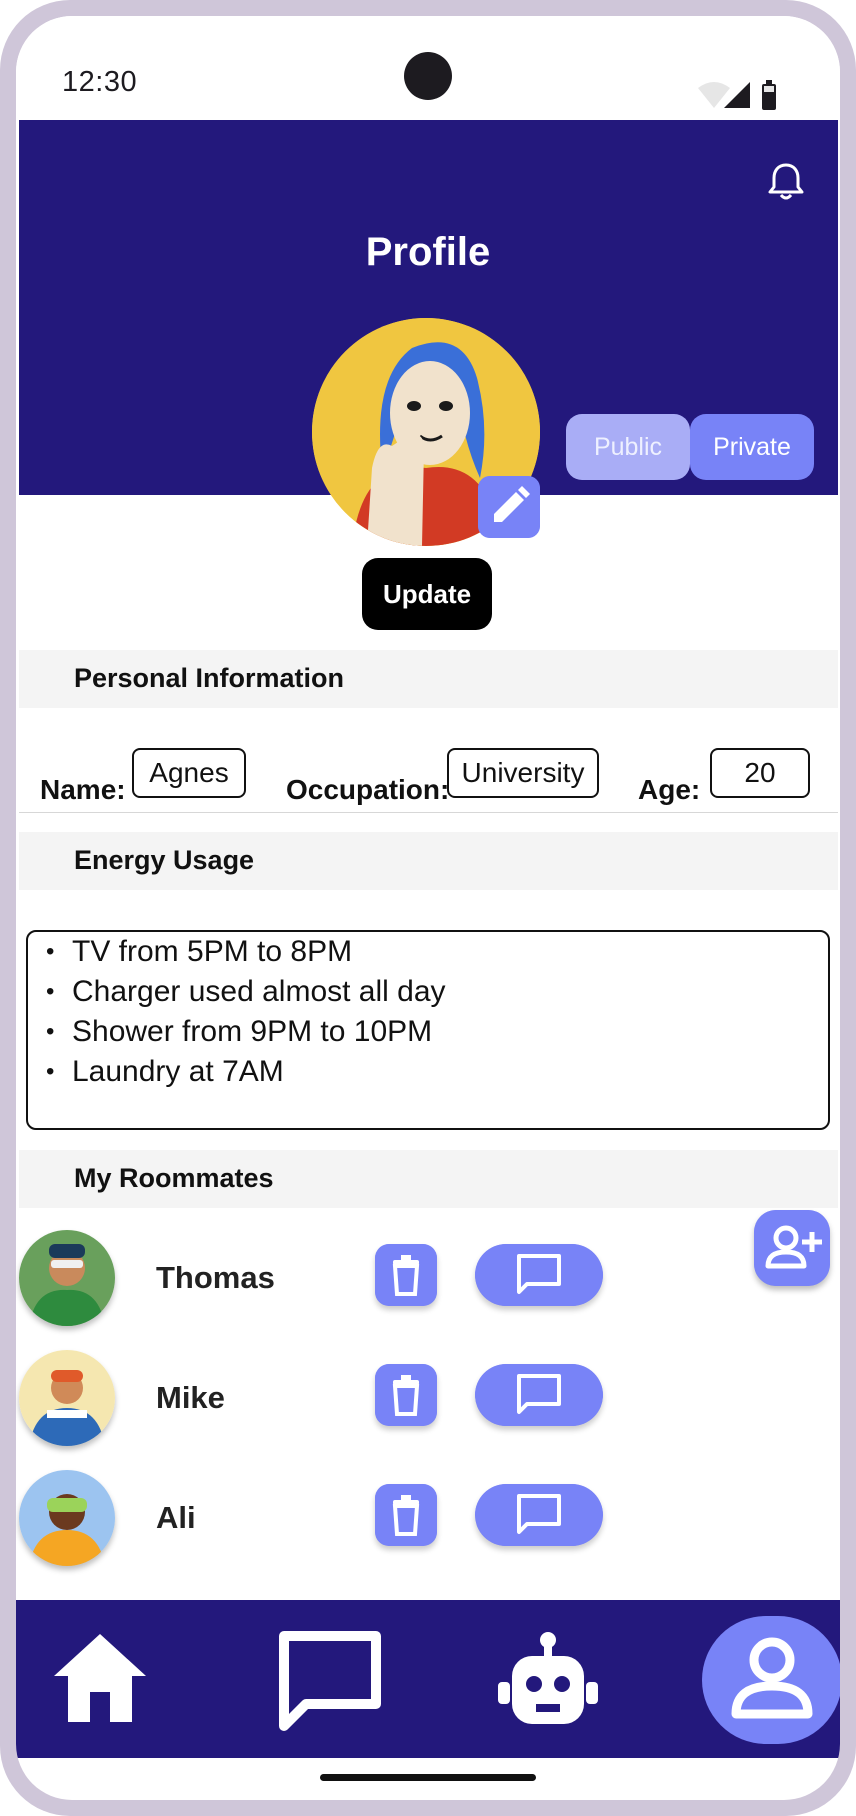 Image resolution: width=856 pixels, height=1816 pixels. I want to click on pencil-icon, so click(509, 507).